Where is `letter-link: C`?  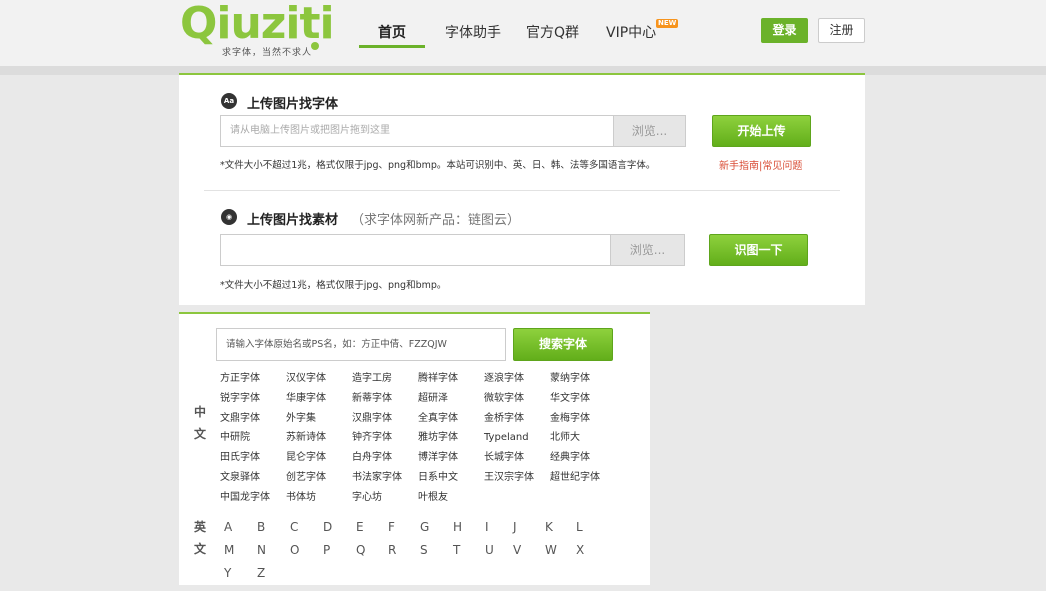 letter-link: C is located at coordinates (294, 527).